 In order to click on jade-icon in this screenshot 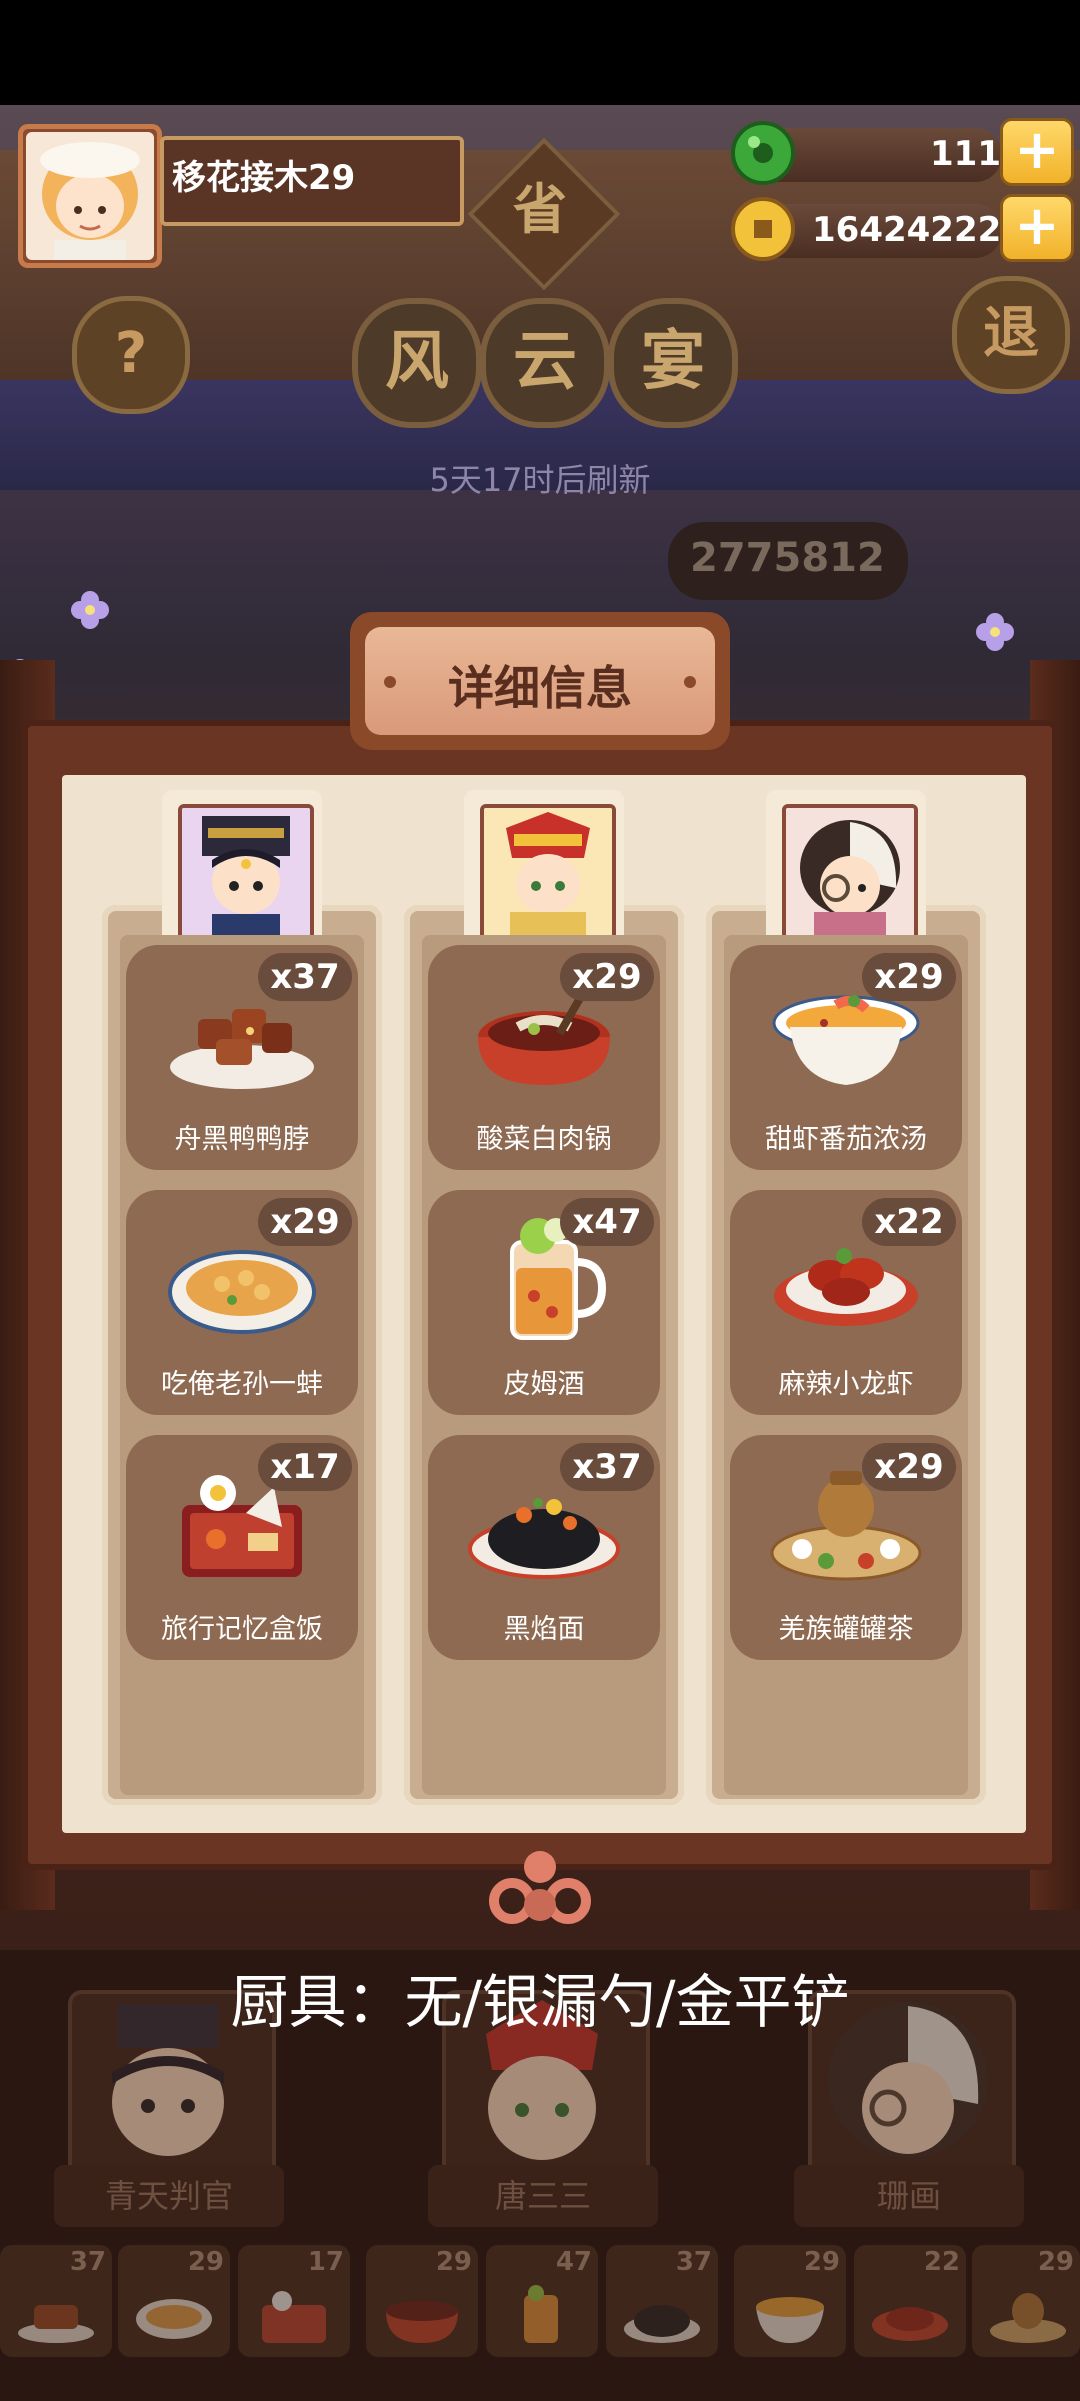, I will do `click(763, 153)`.